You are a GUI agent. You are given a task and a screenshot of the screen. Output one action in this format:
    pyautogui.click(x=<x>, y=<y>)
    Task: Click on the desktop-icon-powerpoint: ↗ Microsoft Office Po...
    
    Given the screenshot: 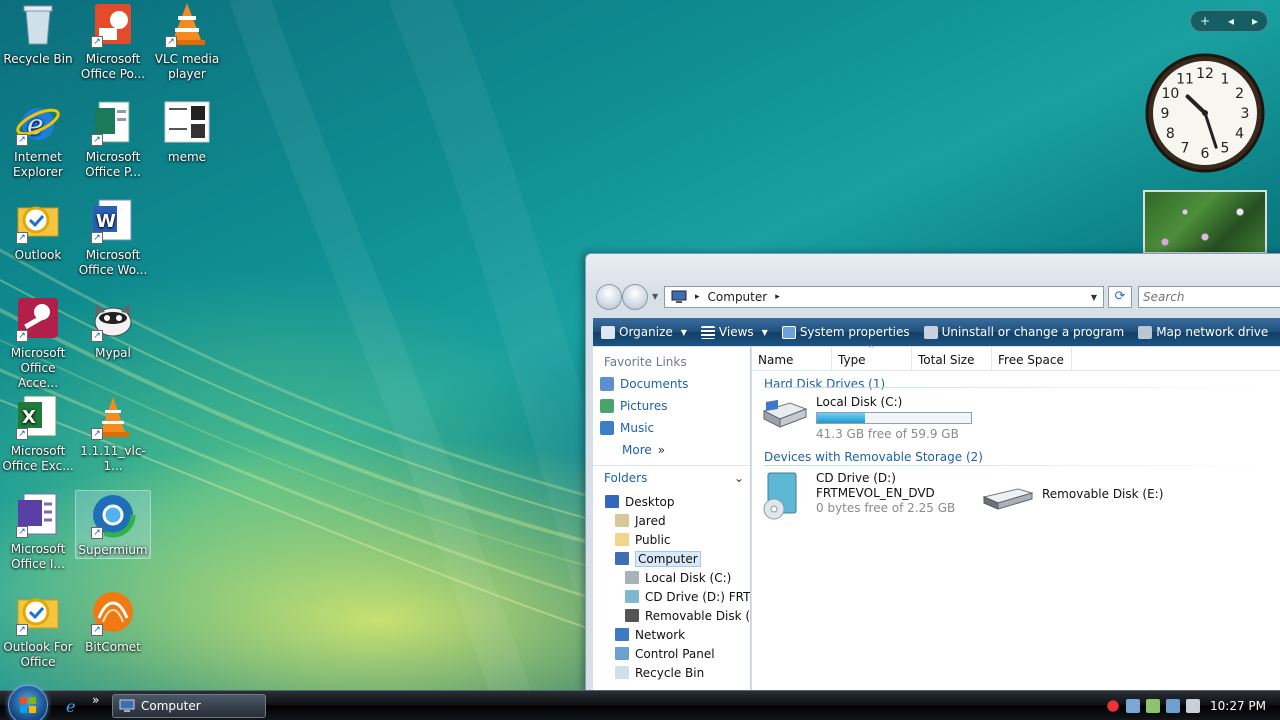 What is the action you would take?
    pyautogui.click(x=113, y=41)
    